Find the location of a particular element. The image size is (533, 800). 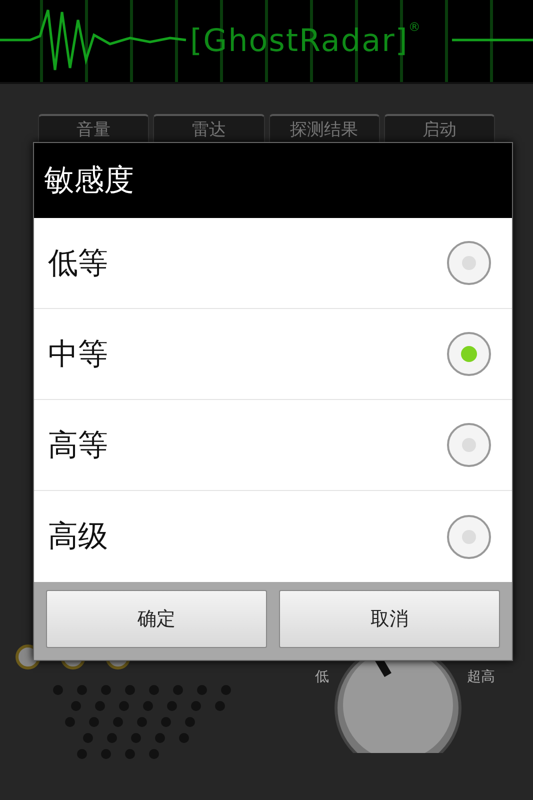

option-label: 高级 is located at coordinates (78, 537).